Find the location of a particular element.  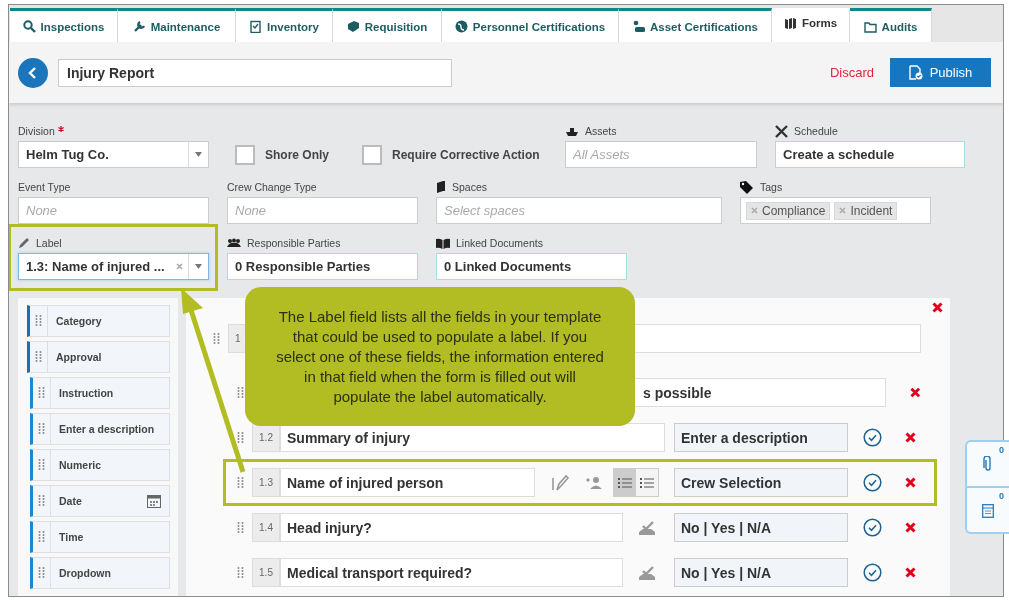

tag-label: Incident is located at coordinates (871, 210).